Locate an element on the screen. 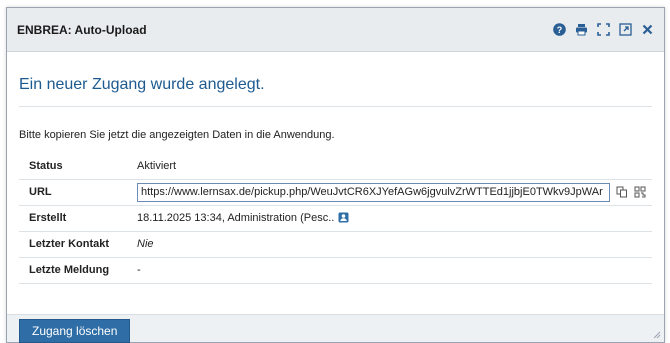 The image size is (670, 343). dialog-title: ENBREA: Auto-Upload is located at coordinates (82, 29).